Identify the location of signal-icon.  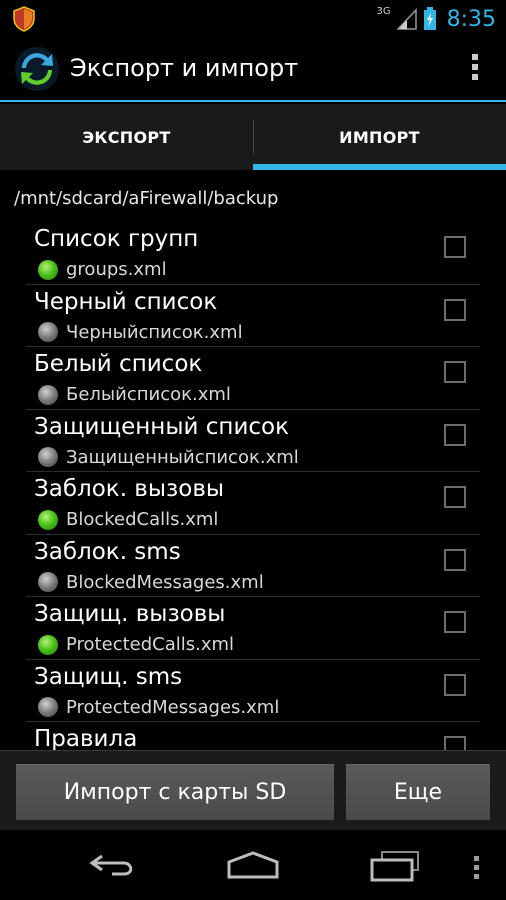
(406, 19).